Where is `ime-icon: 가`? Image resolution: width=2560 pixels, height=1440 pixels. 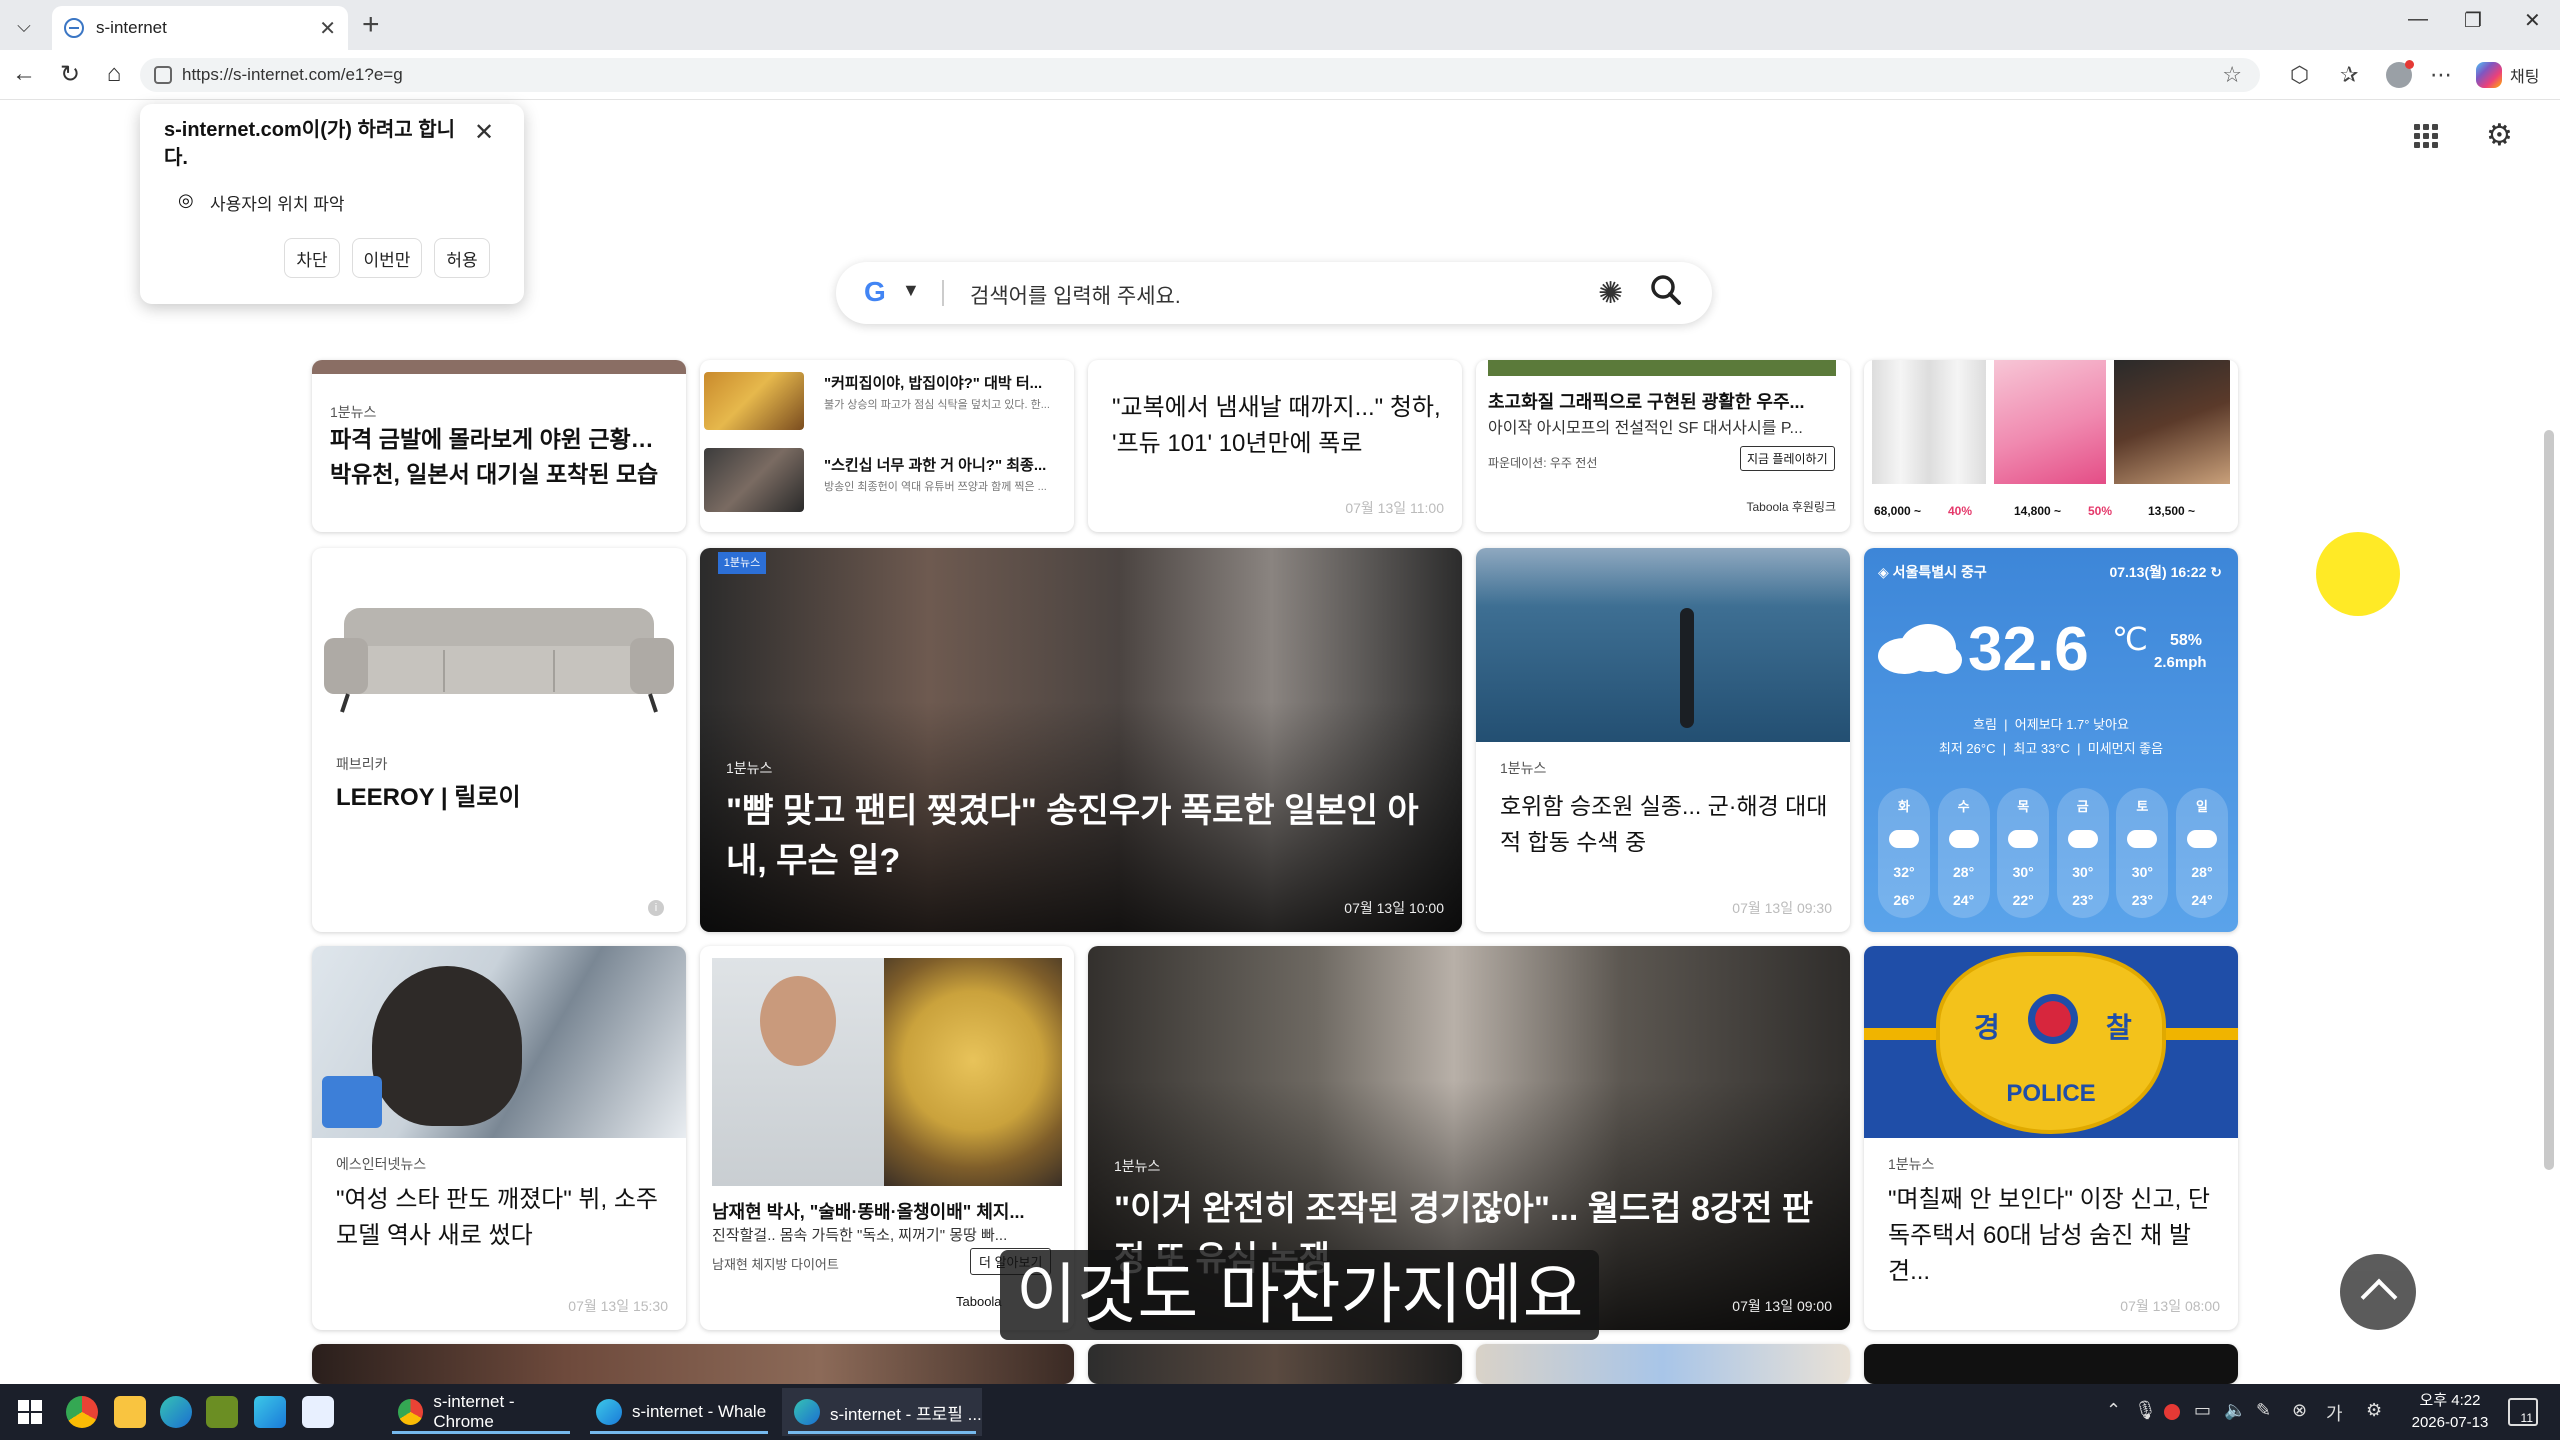
ime-icon: 가 is located at coordinates (2334, 1413).